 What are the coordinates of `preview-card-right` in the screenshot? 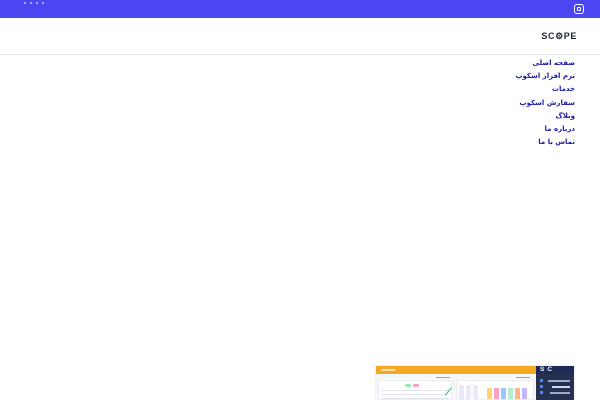 It's located at (495, 390).